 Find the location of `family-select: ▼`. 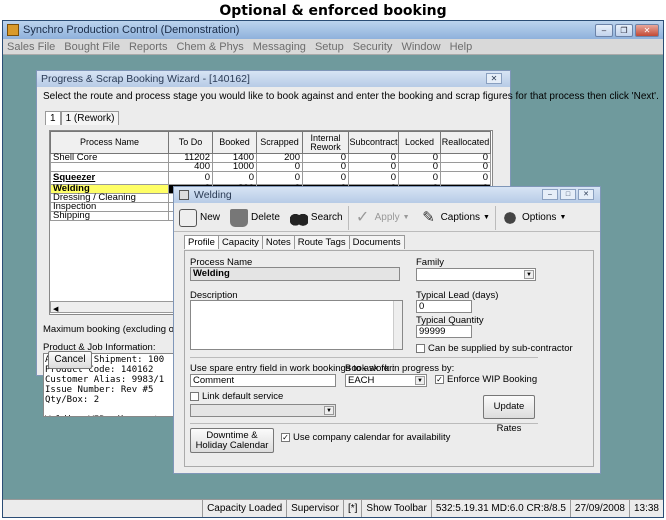

family-select: ▼ is located at coordinates (476, 274).